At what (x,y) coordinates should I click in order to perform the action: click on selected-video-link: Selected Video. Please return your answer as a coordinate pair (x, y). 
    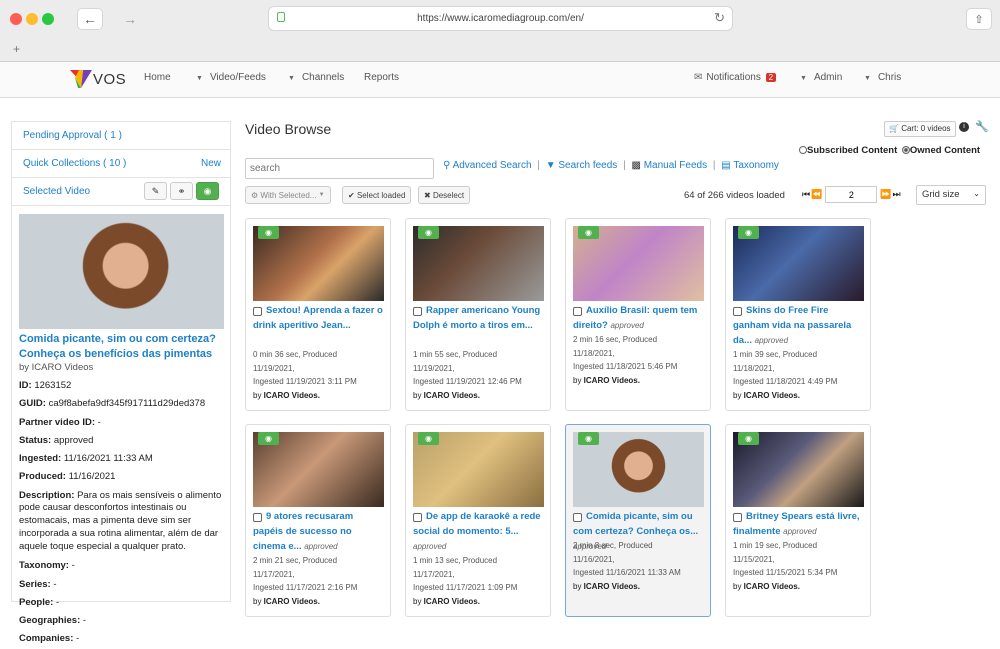
    Looking at the image, I should click on (56, 191).